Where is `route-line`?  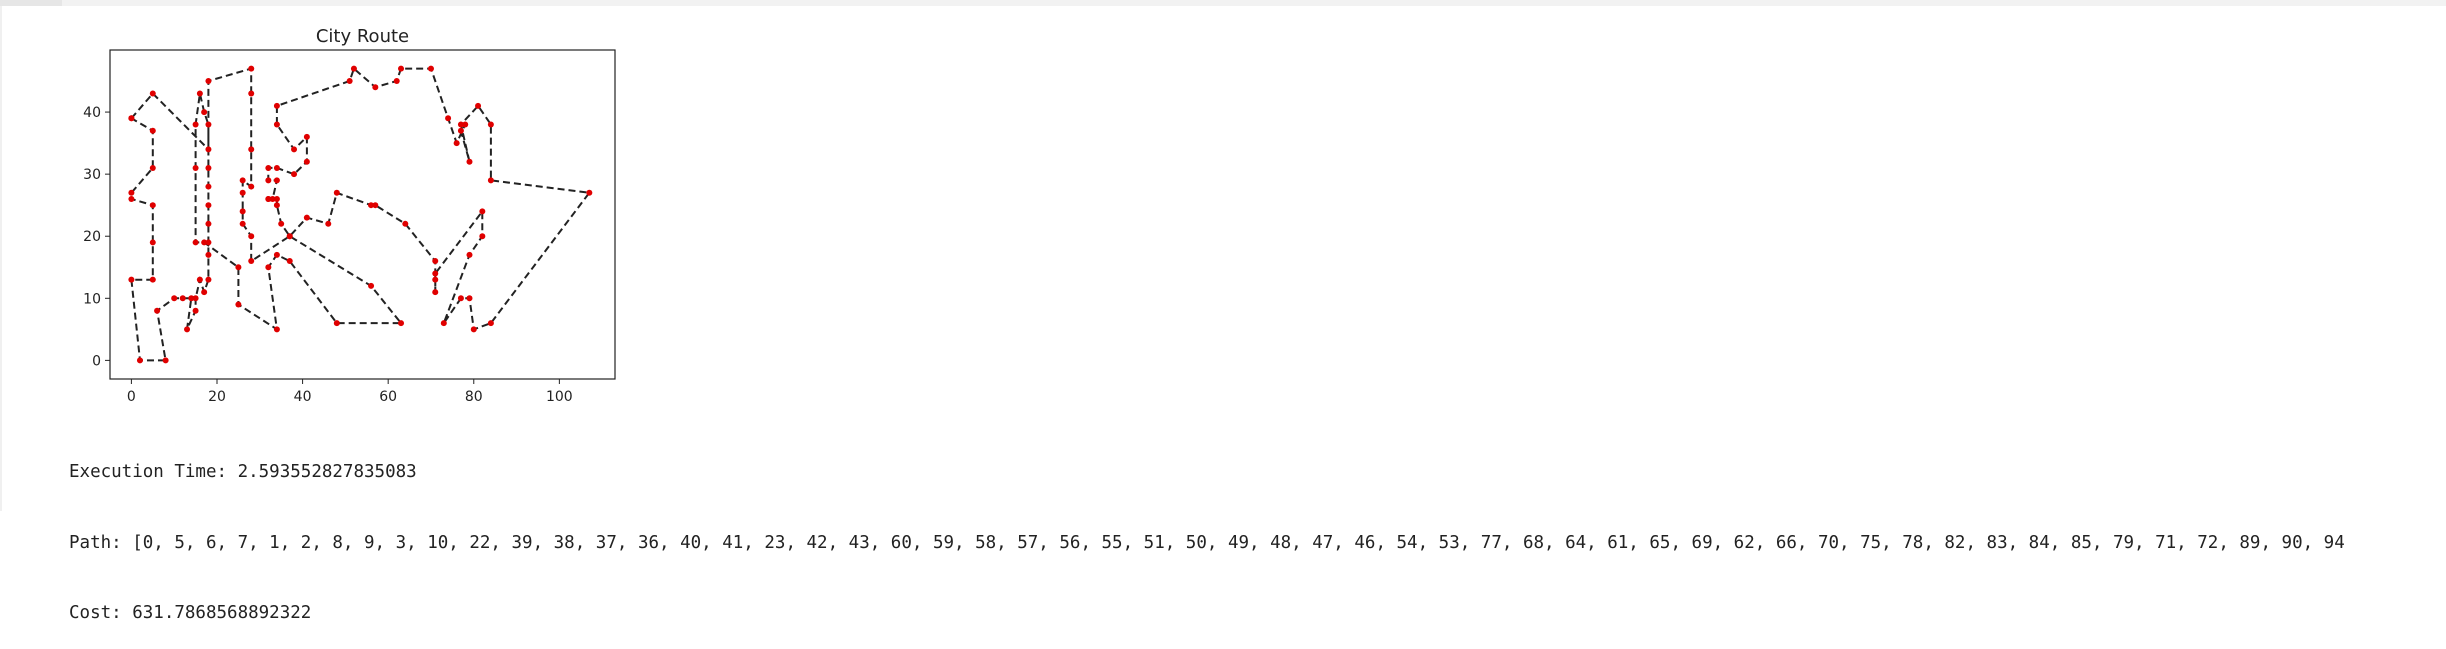 route-line is located at coordinates (361, 214).